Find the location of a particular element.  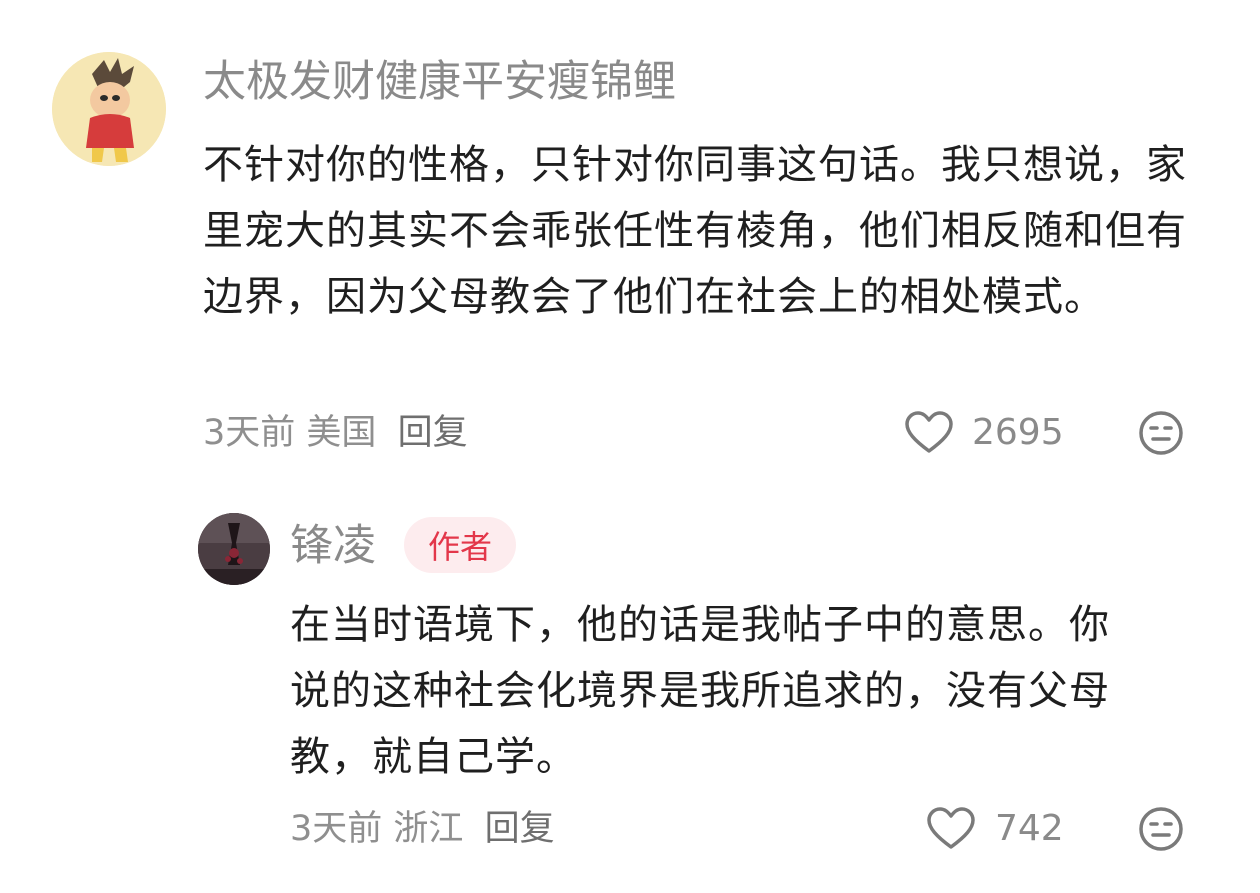

comment-2-like-count: 742 is located at coordinates (1029, 828).